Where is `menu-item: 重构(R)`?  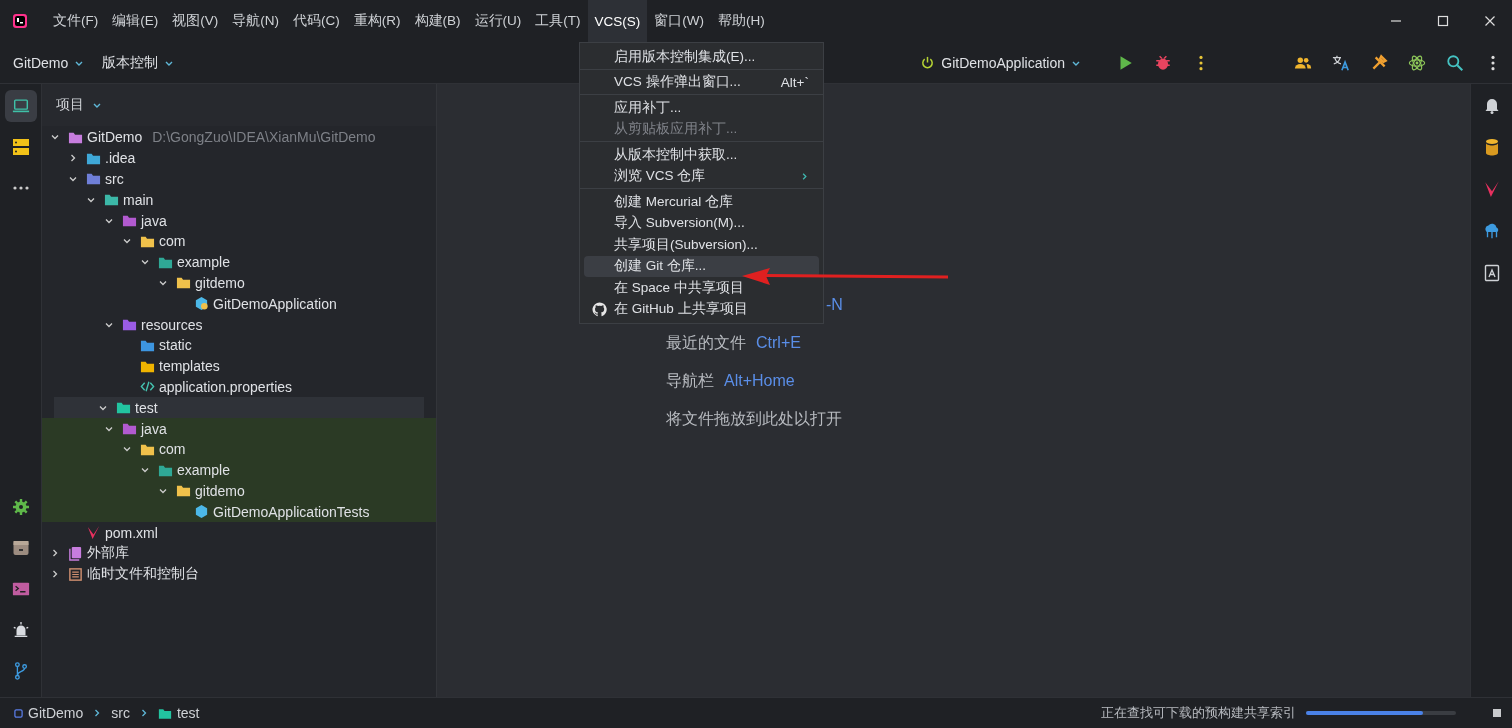
menu-item: 重构(R) is located at coordinates (377, 21).